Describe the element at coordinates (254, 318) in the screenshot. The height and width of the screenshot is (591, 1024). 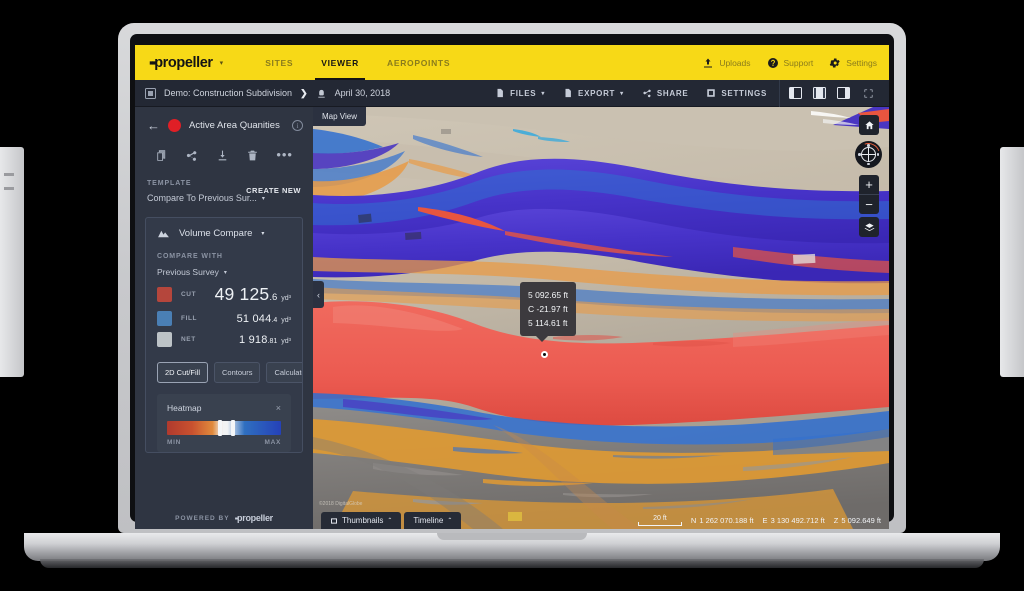
I see `metric-fill-value: 51 044` at that location.